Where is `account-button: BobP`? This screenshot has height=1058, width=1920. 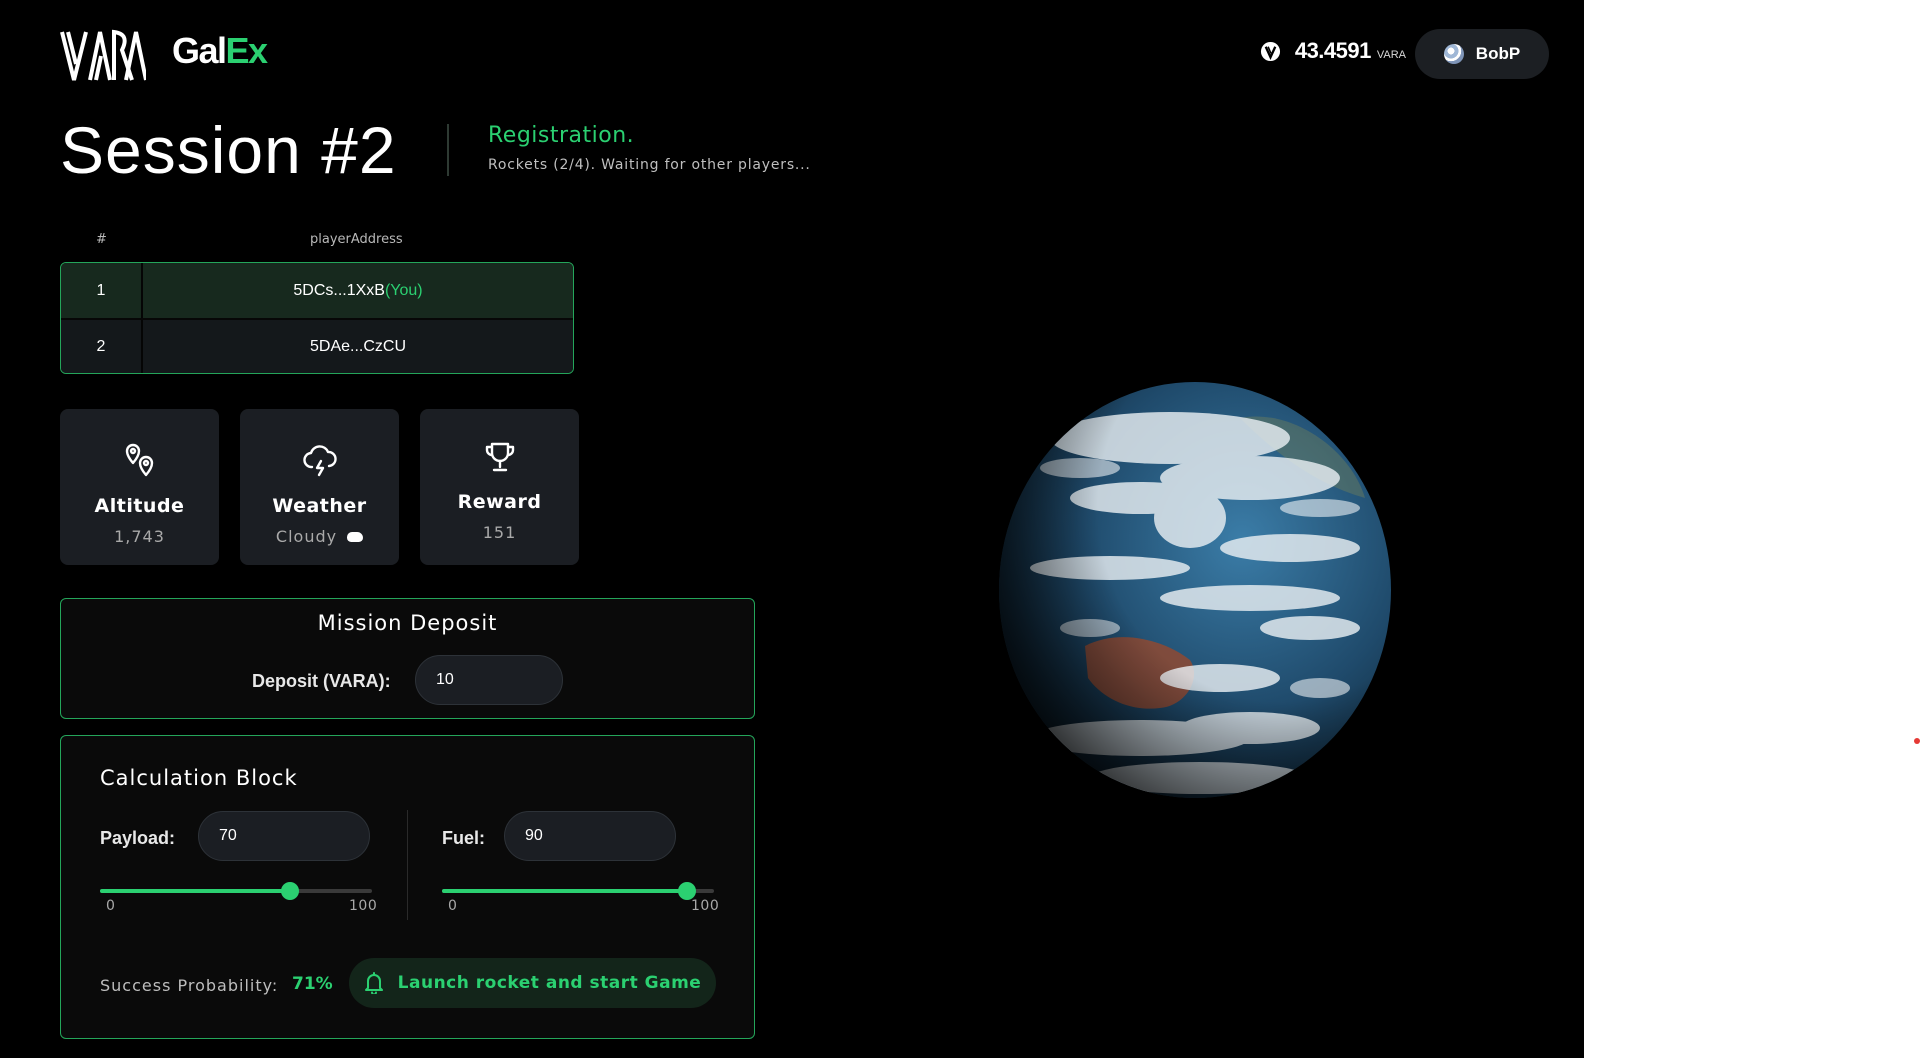 account-button: BobP is located at coordinates (1482, 54).